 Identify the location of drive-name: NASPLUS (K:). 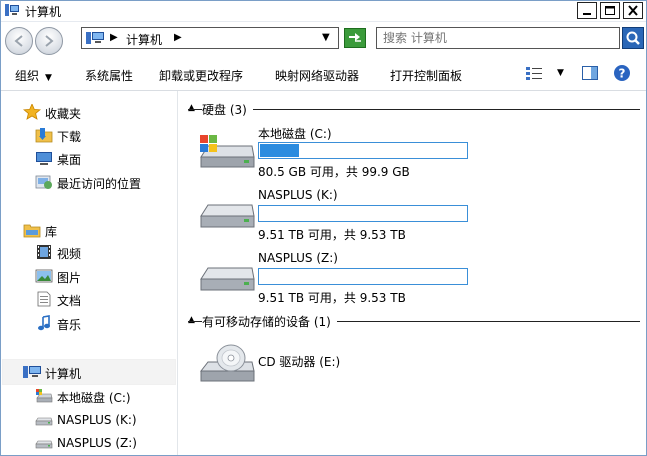
(298, 195).